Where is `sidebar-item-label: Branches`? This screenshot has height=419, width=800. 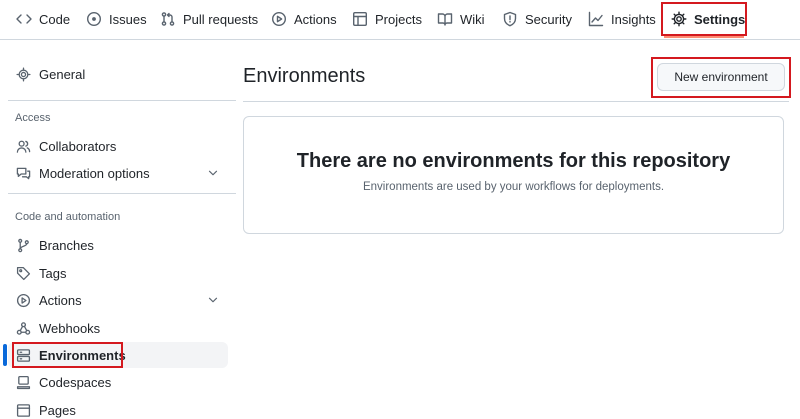 sidebar-item-label: Branches is located at coordinates (66, 245).